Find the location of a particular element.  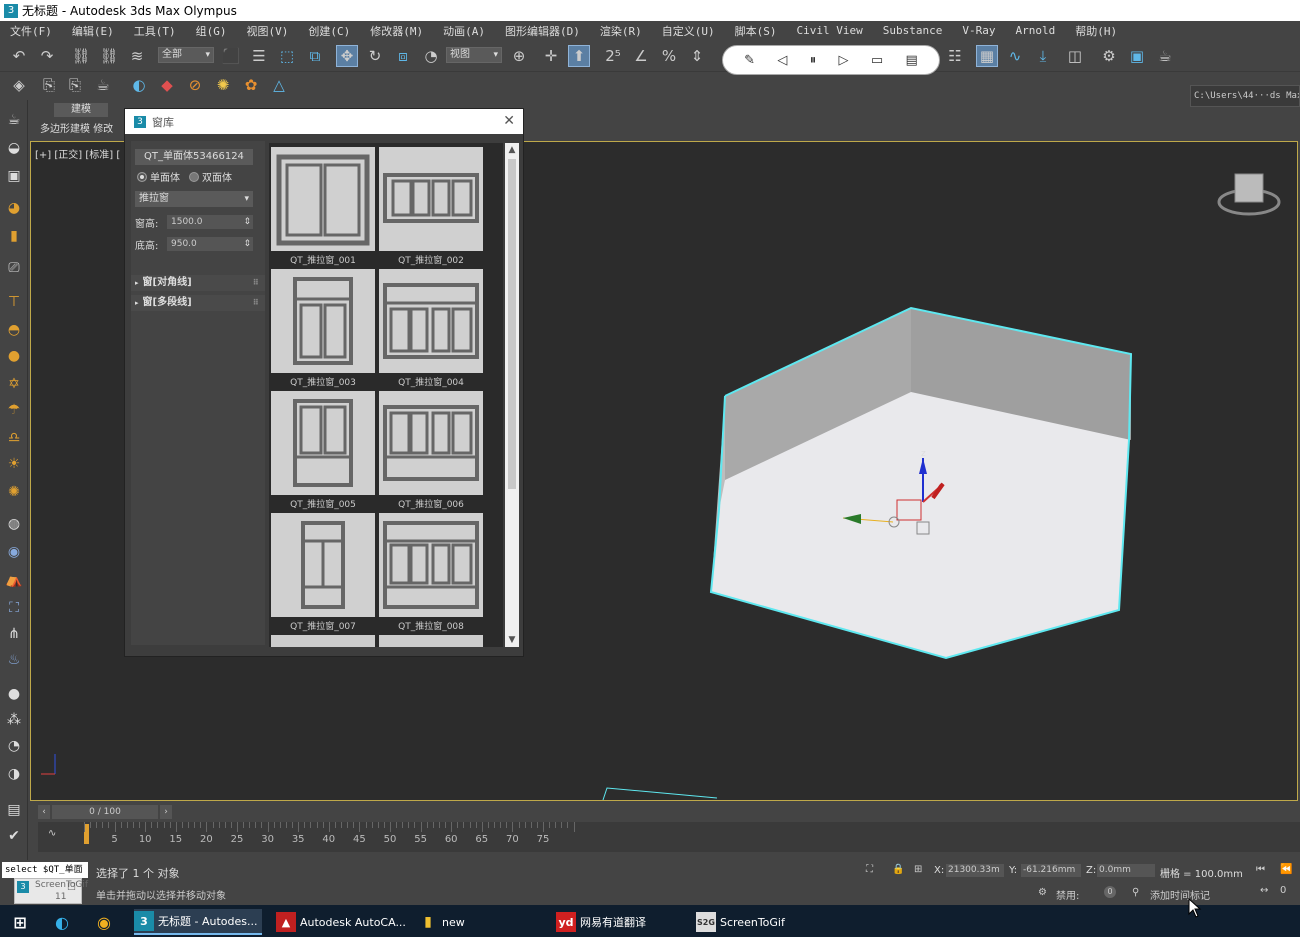

menu-create: 创建(C) is located at coordinates (329, 31).